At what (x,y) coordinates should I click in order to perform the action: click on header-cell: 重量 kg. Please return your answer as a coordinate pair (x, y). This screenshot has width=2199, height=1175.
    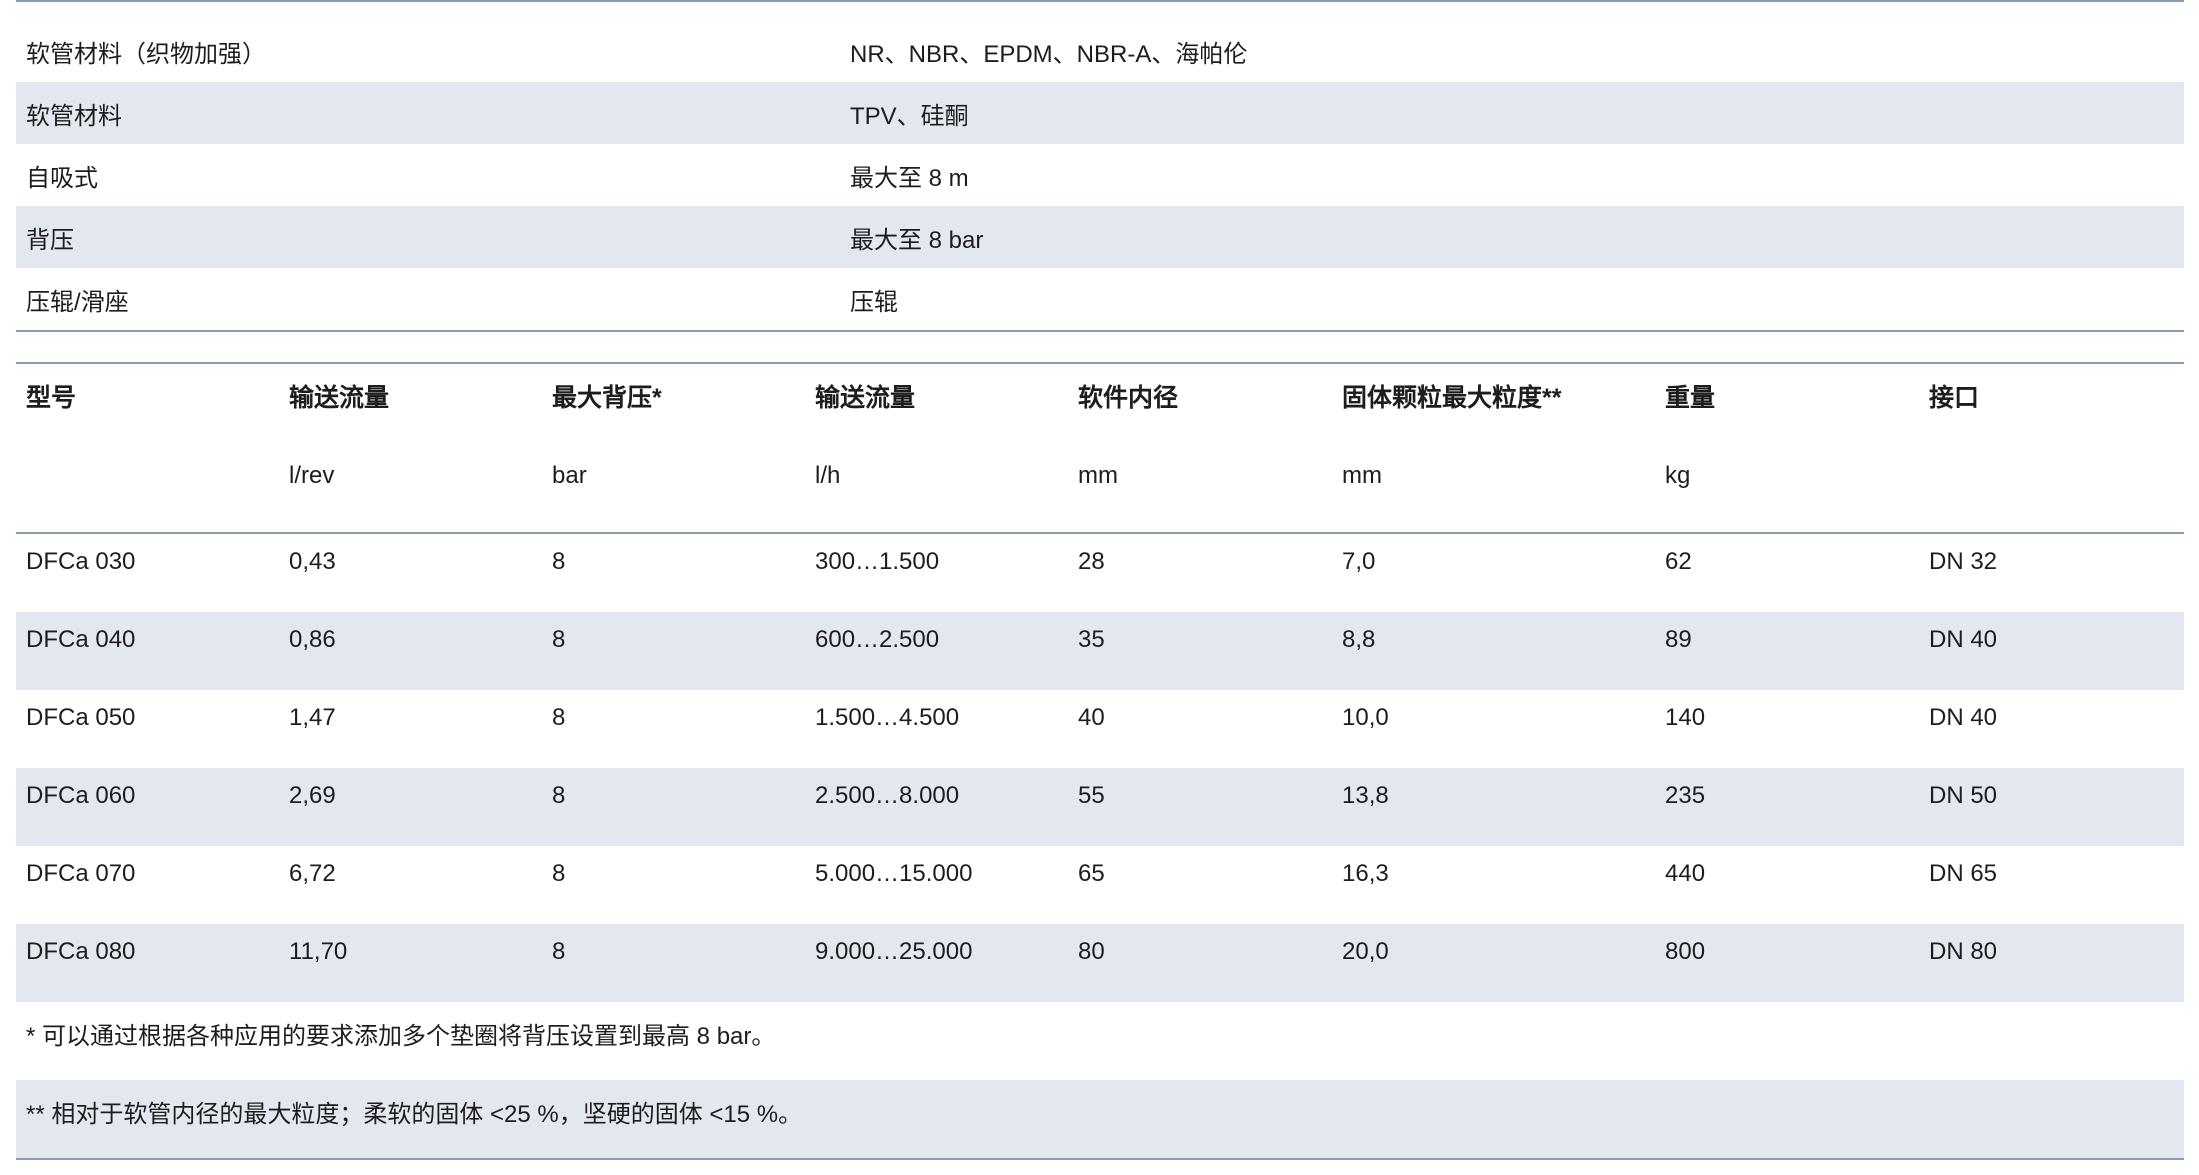
    Looking at the image, I should click on (1787, 448).